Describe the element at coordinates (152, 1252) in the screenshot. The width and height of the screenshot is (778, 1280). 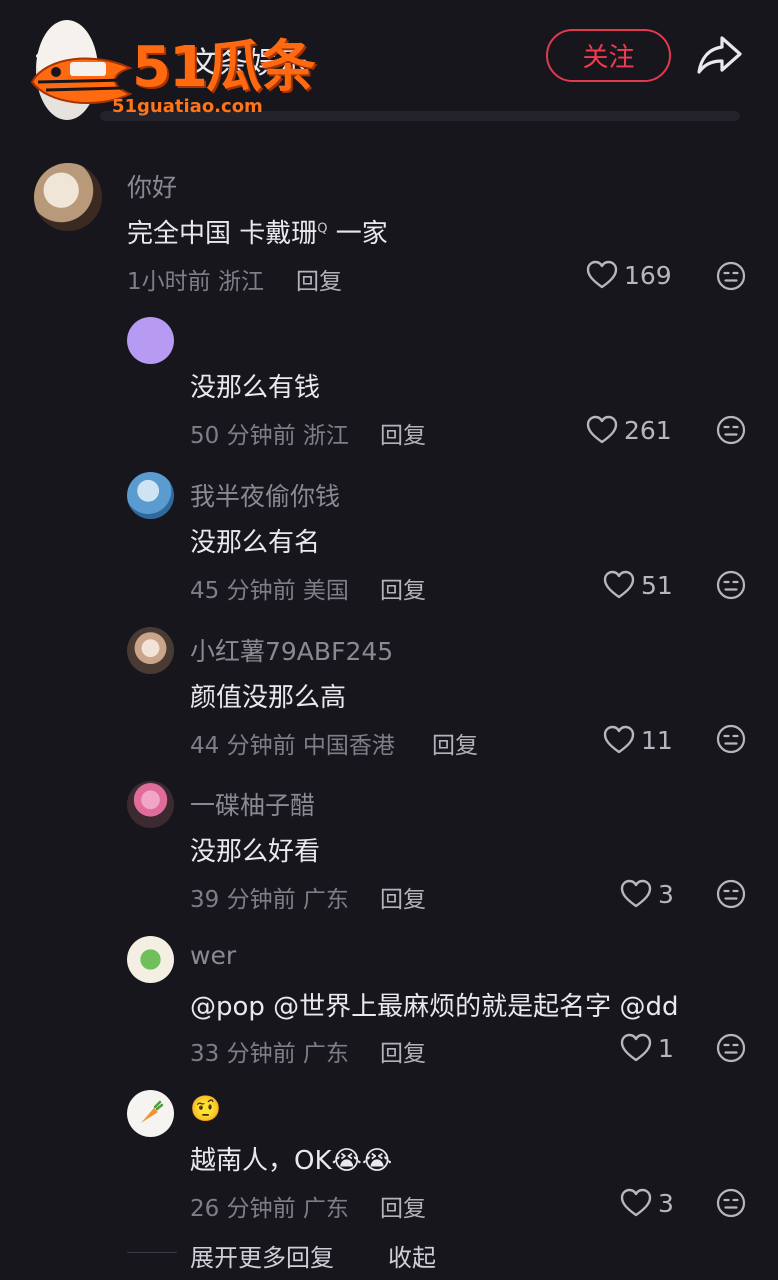
I see `thread-line` at that location.